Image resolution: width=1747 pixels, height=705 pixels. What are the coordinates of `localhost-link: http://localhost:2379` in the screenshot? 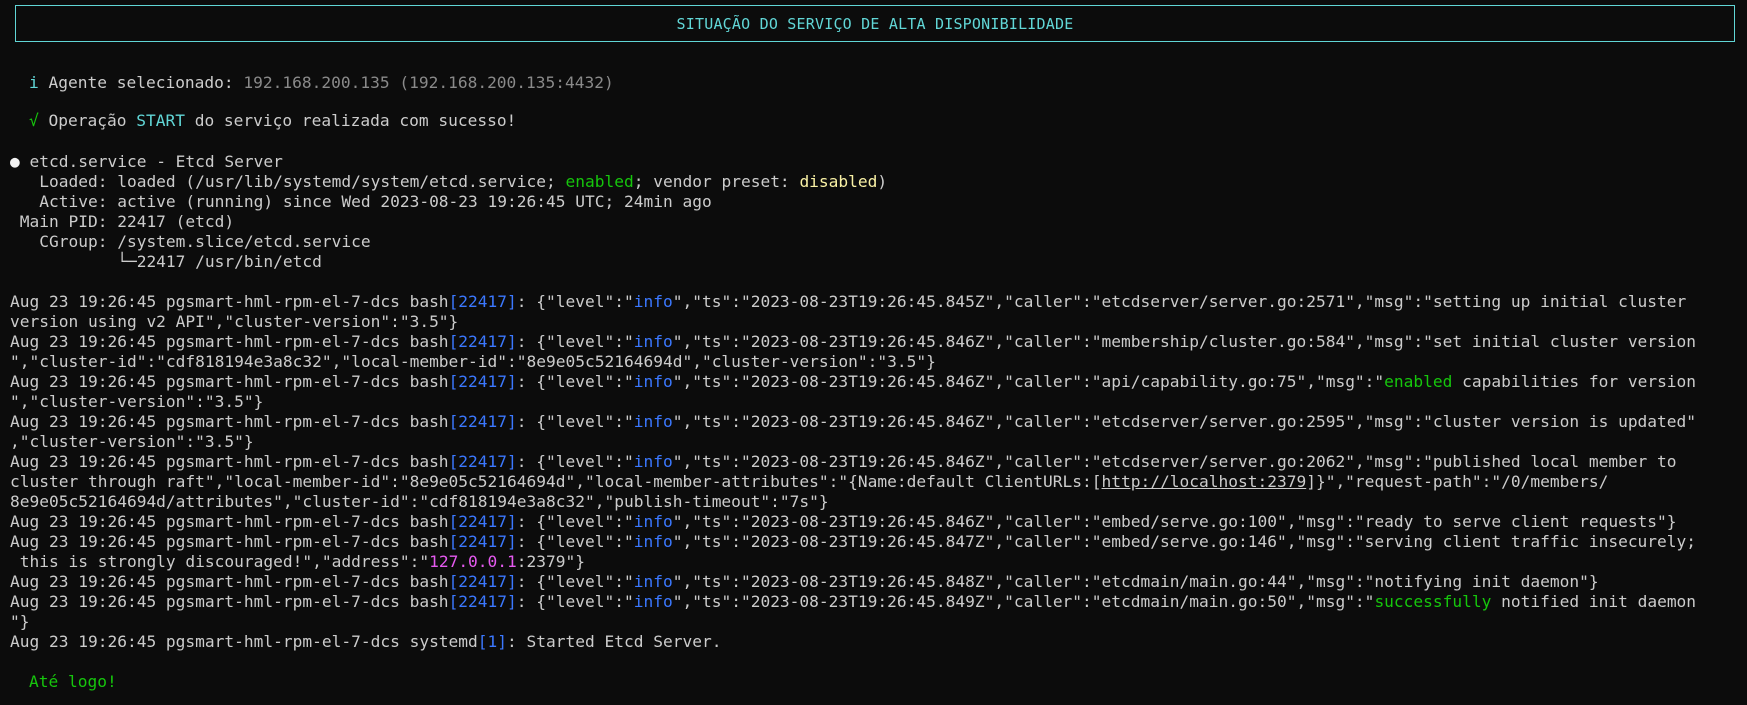 It's located at (1204, 481).